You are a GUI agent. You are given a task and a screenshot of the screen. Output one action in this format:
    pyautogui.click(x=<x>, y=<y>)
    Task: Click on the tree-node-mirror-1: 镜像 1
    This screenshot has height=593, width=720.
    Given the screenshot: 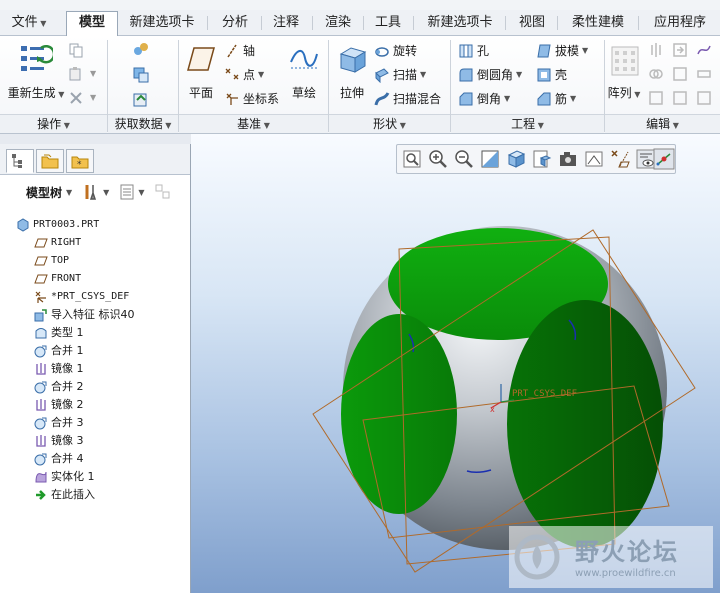 What is the action you would take?
    pyautogui.click(x=59, y=368)
    